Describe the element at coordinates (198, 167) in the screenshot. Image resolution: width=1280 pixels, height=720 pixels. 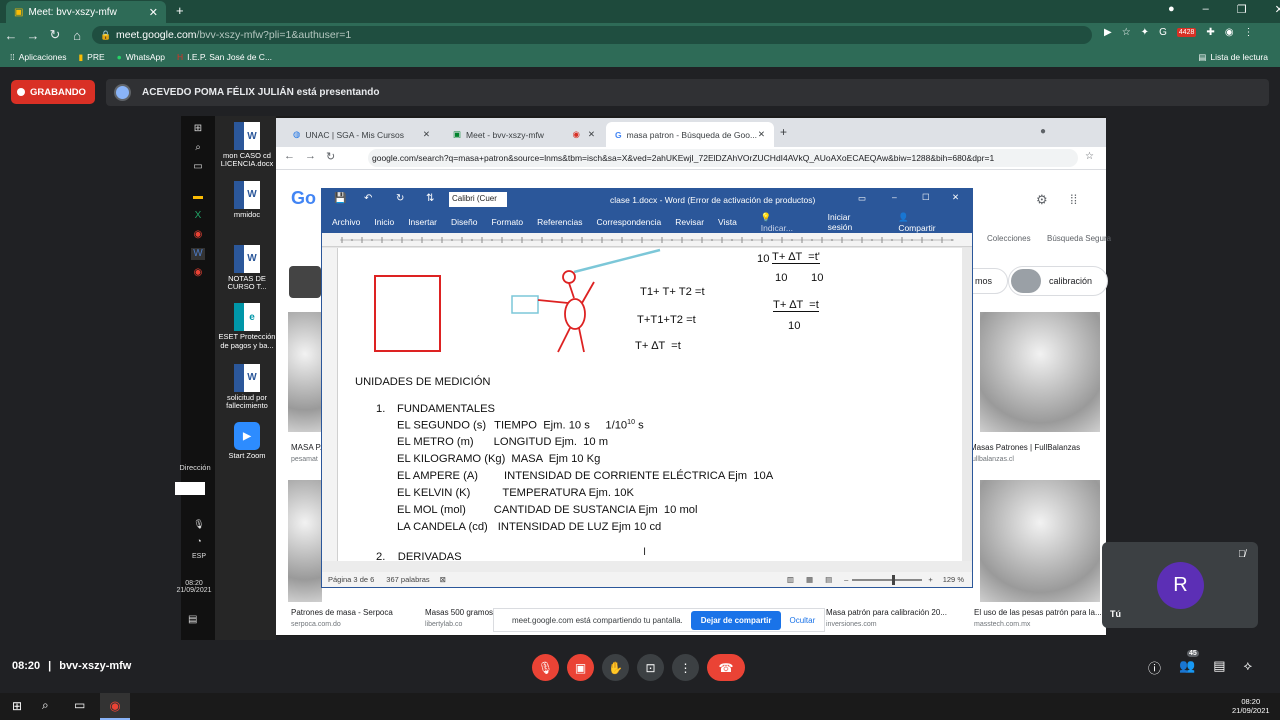
I see `task-view-icon: ▭` at that location.